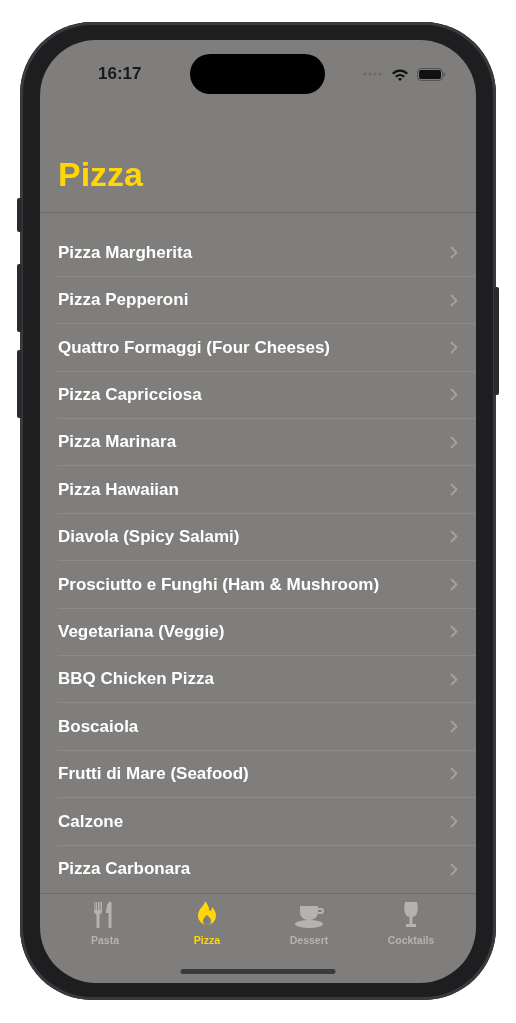 This screenshot has width=516, height=1023. Describe the element at coordinates (219, 584) in the screenshot. I see `row-label: Prosciutto e Funghi (Ham & Mushroom)` at that location.